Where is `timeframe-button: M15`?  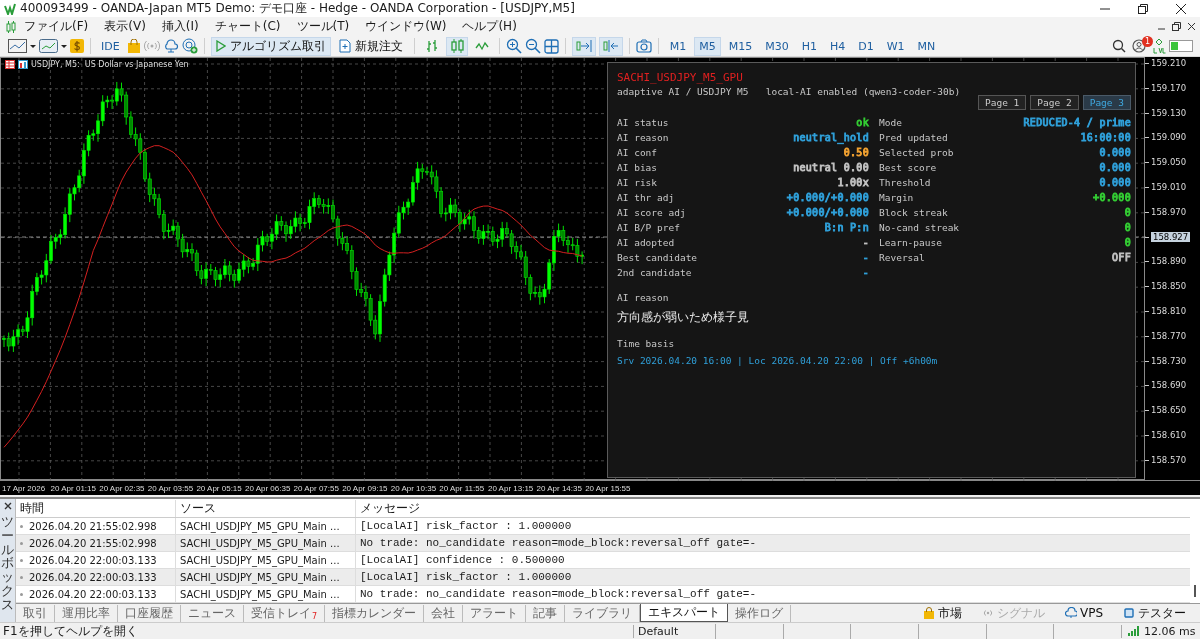 timeframe-button: M15 is located at coordinates (740, 46).